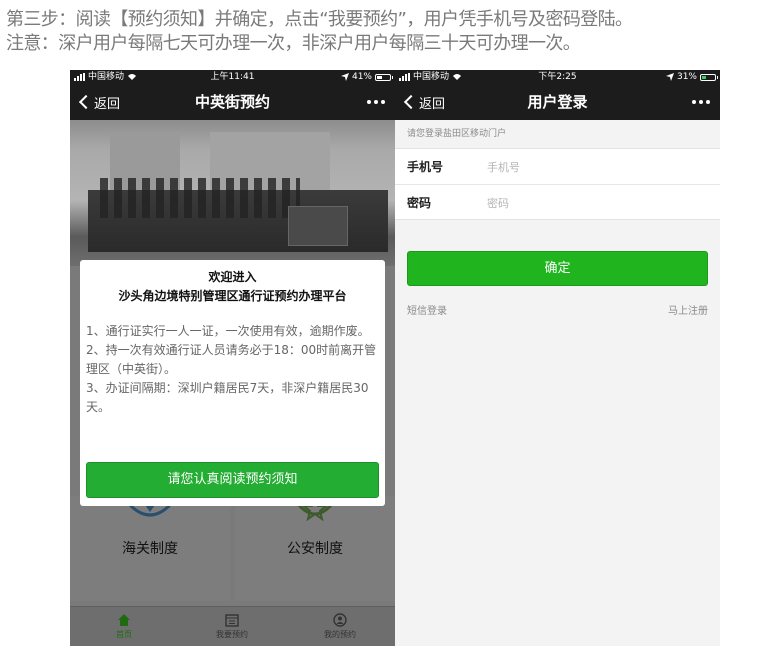 This screenshot has height=646, width=776. What do you see at coordinates (340, 634) in the screenshot?
I see `tab-mine-label: 我的预约` at bounding box center [340, 634].